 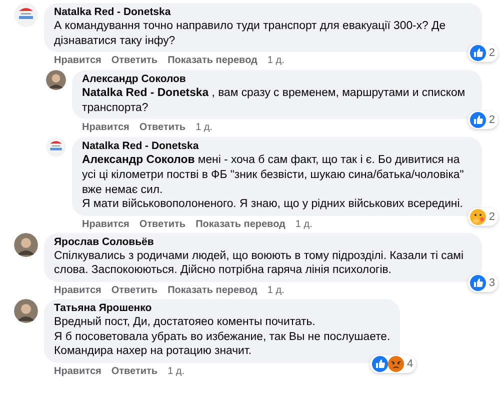 I want to click on comment-text: Natalka Red - Donetska , вам сразу с временем, маршрутами и списком транспорта?, so click(x=274, y=101).